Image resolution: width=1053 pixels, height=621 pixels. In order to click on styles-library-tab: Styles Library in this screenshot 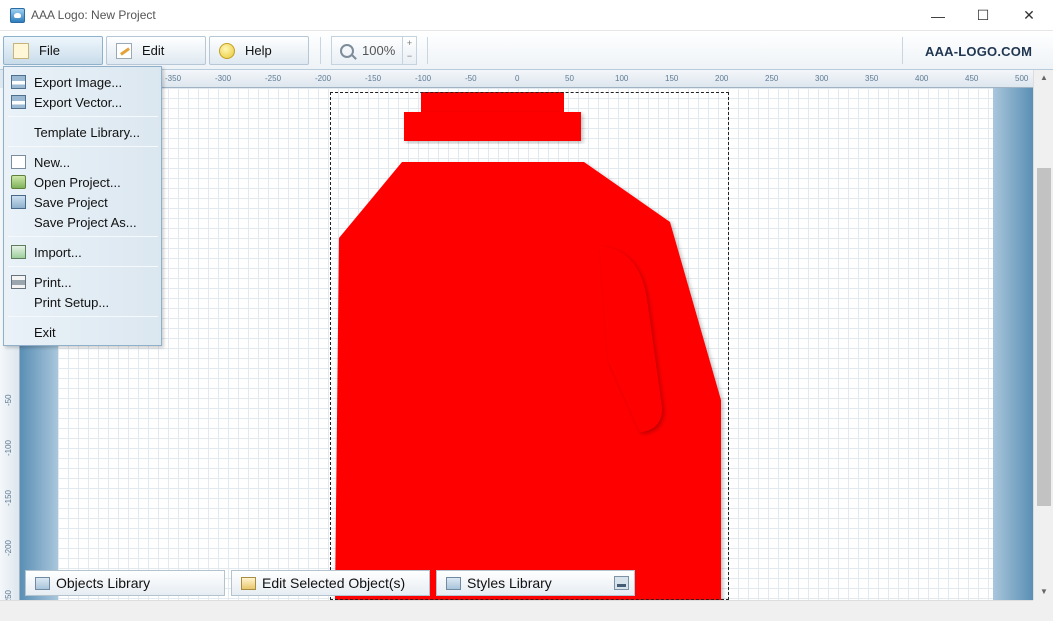, I will do `click(535, 583)`.